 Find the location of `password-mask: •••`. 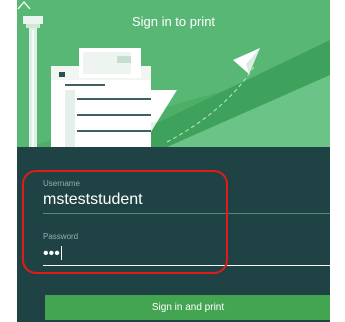

password-mask: ••• is located at coordinates (51, 253).